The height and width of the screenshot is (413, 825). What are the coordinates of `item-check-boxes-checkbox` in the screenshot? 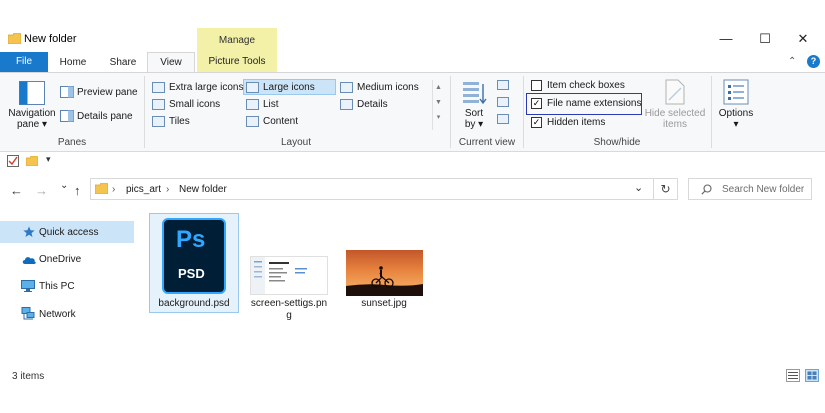 It's located at (536, 85).